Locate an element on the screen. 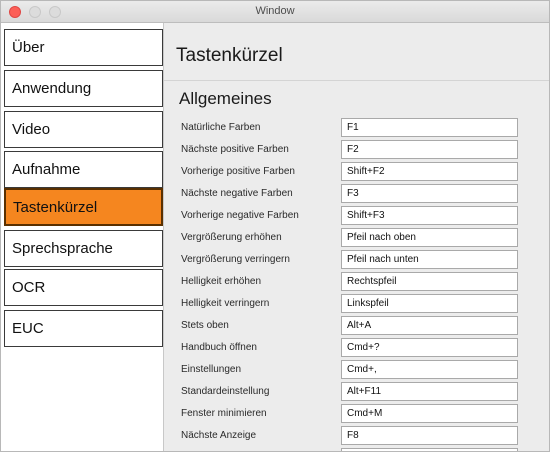 The image size is (550, 452). shortcut-field: F2 is located at coordinates (429, 149).